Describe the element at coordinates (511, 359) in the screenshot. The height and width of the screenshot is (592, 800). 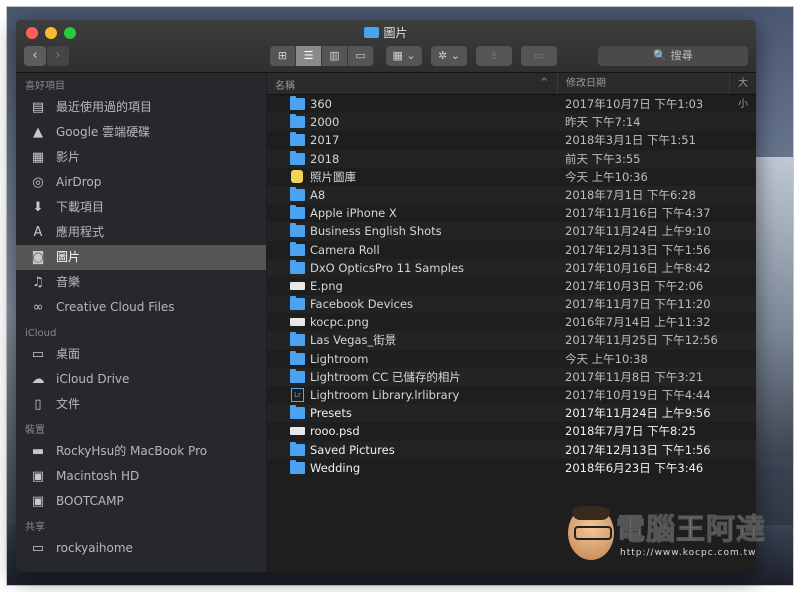
I see `file-row: Lightroom 今天 上午10:38` at that location.